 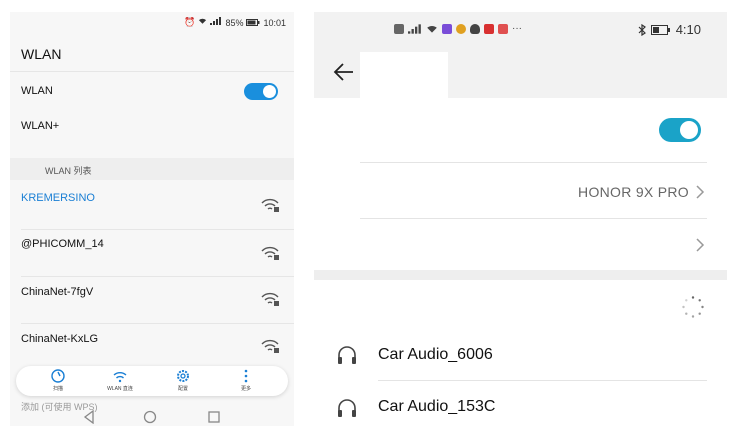 I want to click on network-item-chinanet-7fgv: ChinaNet-7fgV, so click(x=57, y=292).